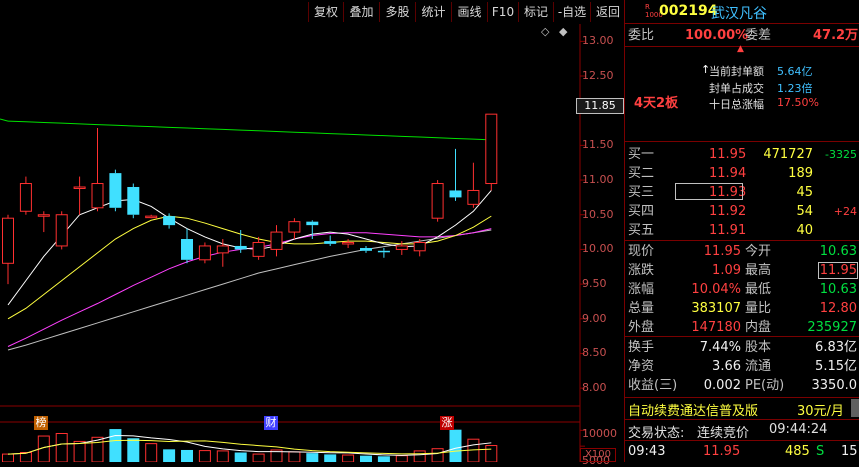  I want to click on ad-price: 30元/月, so click(820, 409).